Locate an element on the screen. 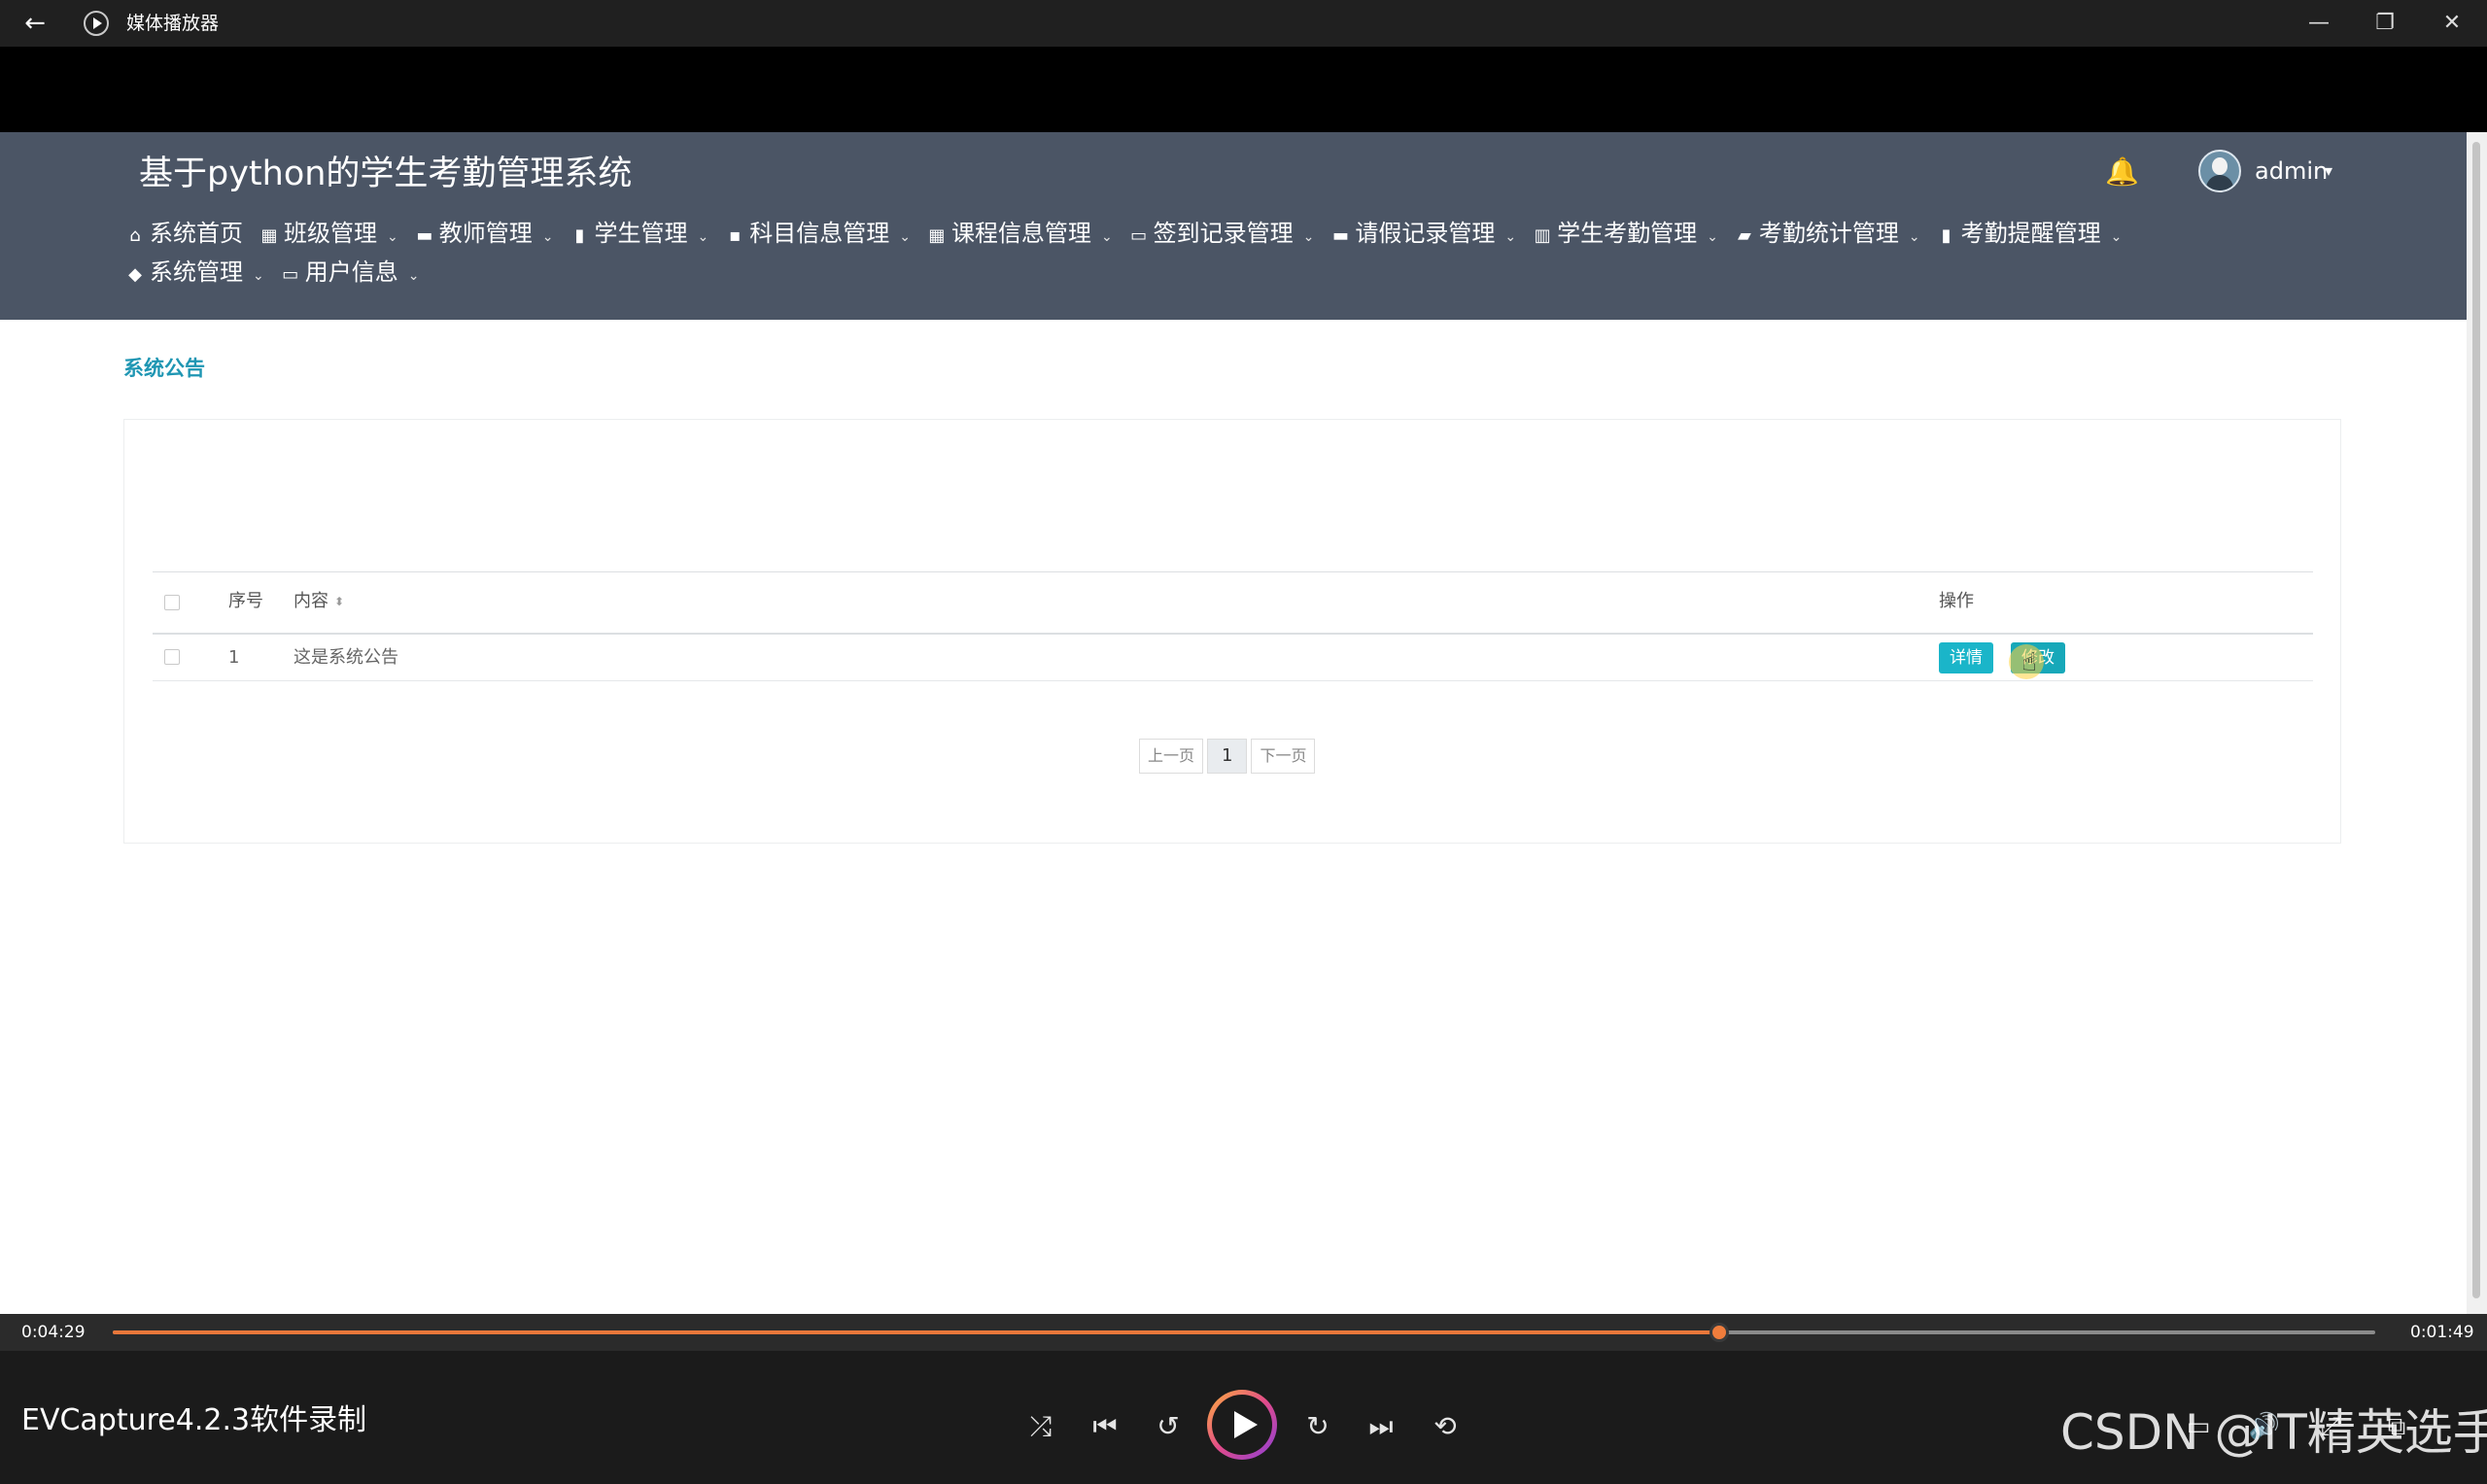  nav-item-label: 考勤提醒管理 is located at coordinates (2030, 233).